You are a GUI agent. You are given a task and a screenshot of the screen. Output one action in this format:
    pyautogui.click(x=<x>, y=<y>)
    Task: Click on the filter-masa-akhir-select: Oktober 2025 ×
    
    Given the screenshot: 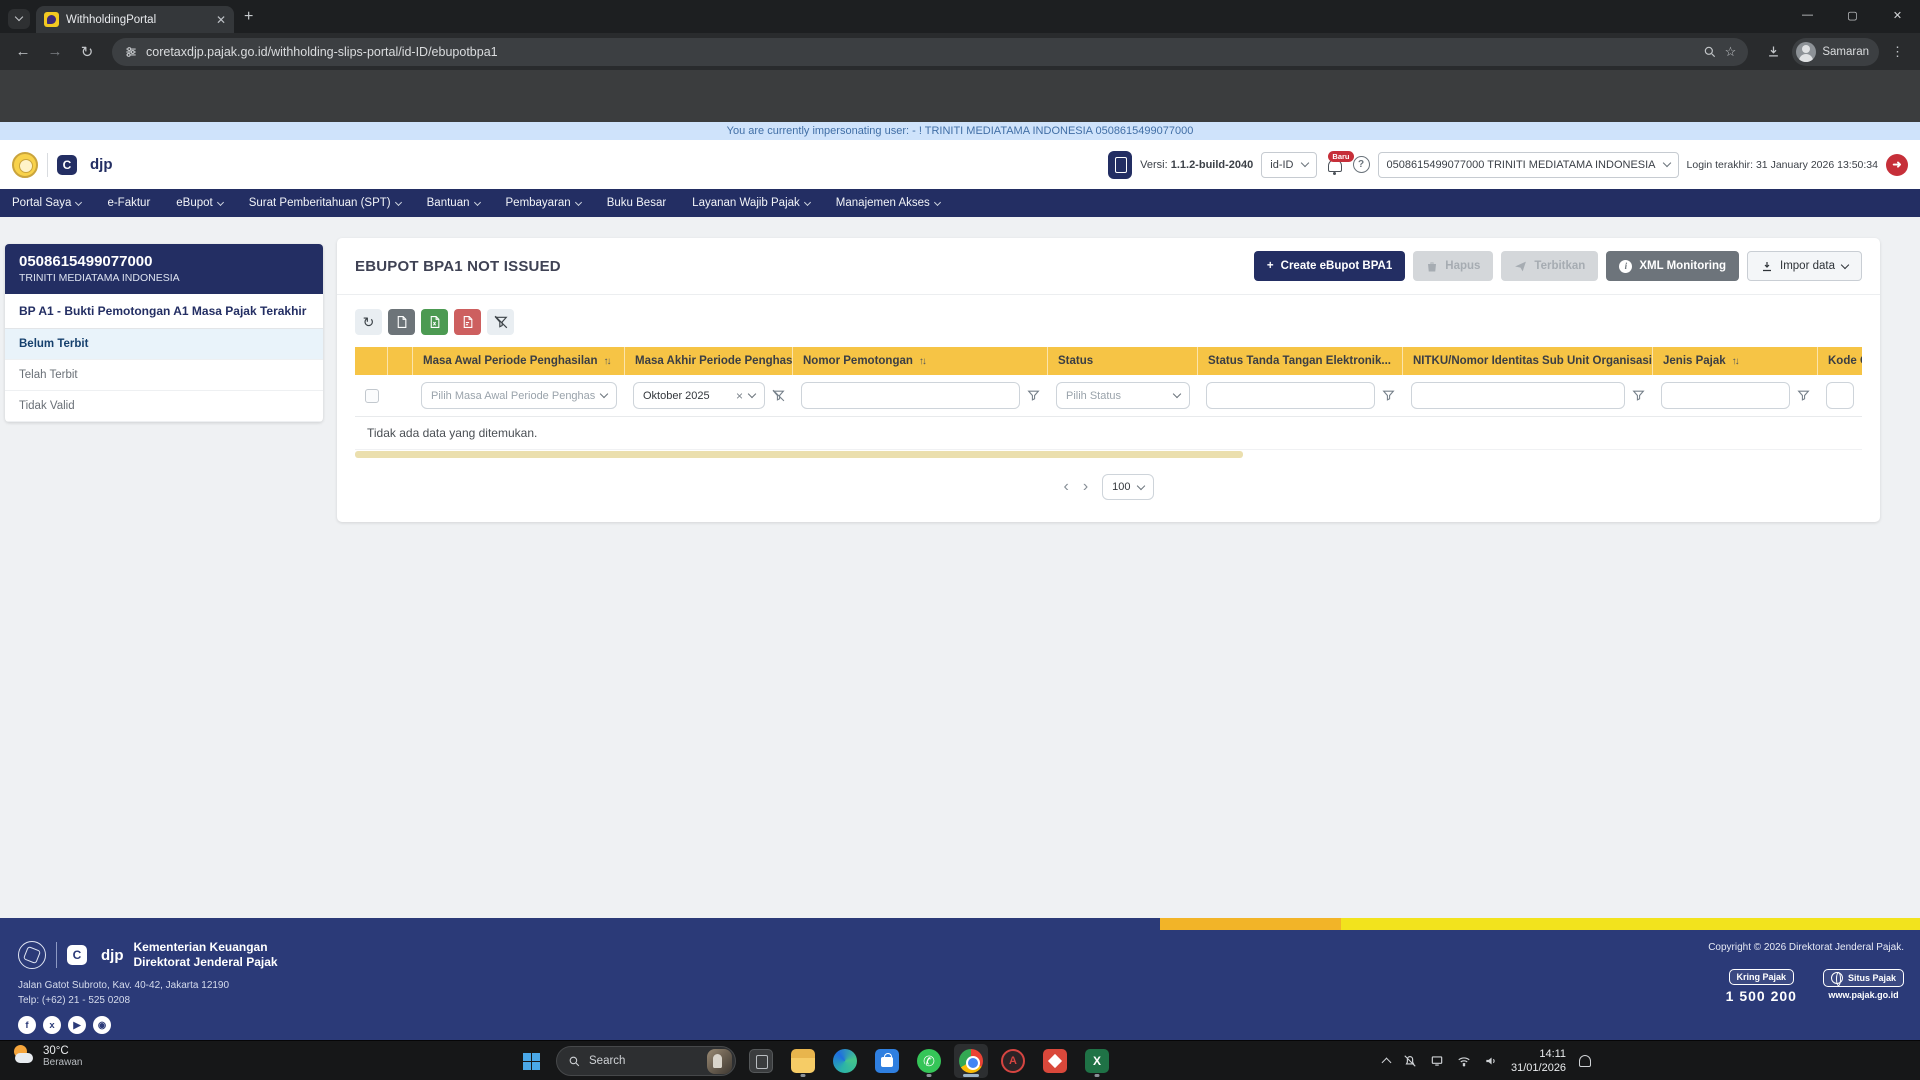 What is the action you would take?
    pyautogui.click(x=699, y=395)
    